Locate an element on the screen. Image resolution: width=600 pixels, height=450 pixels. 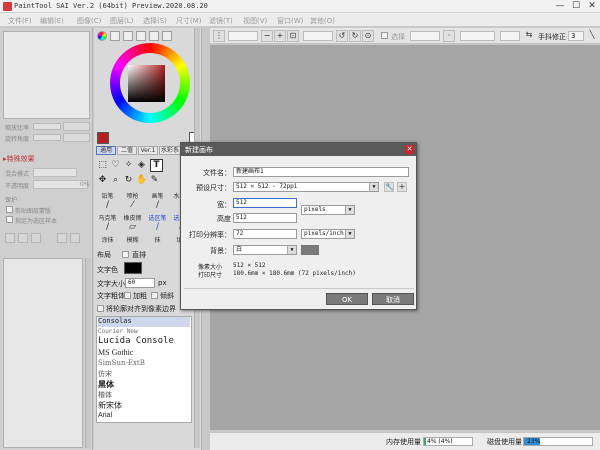
font-item: Lucida Console is located at coordinates (144, 341).